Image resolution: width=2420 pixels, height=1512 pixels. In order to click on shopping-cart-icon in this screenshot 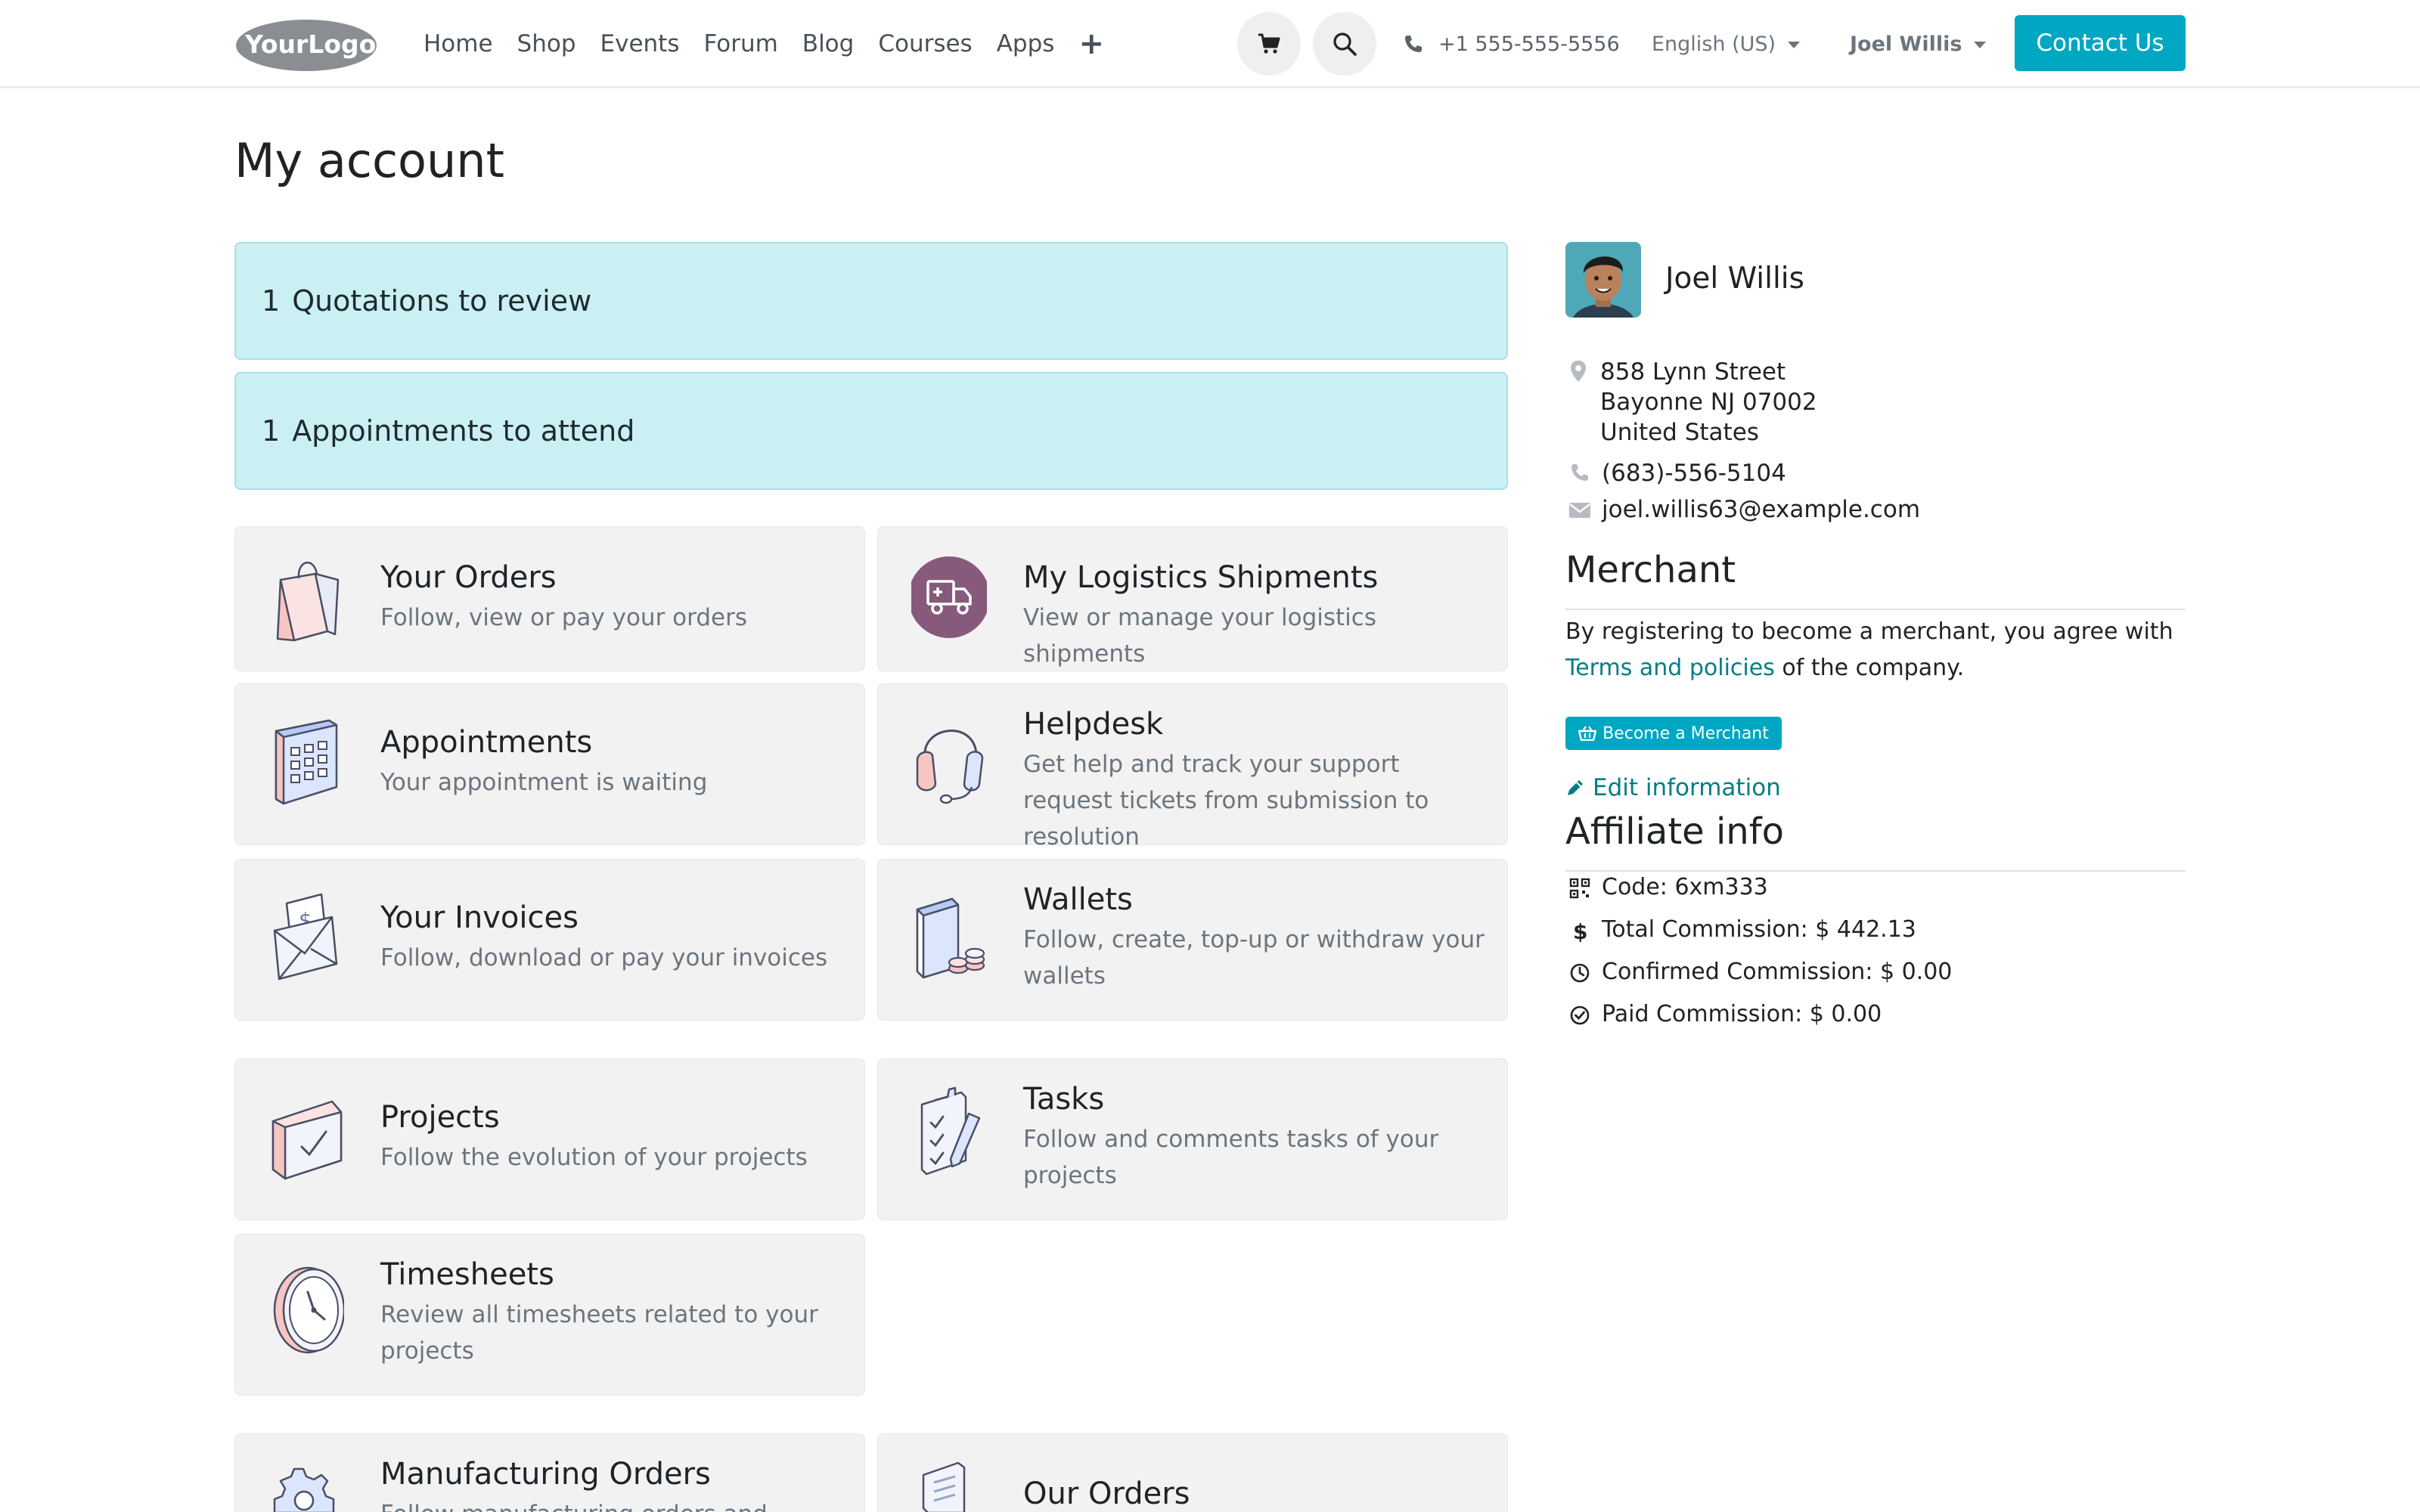, I will do `click(1269, 44)`.